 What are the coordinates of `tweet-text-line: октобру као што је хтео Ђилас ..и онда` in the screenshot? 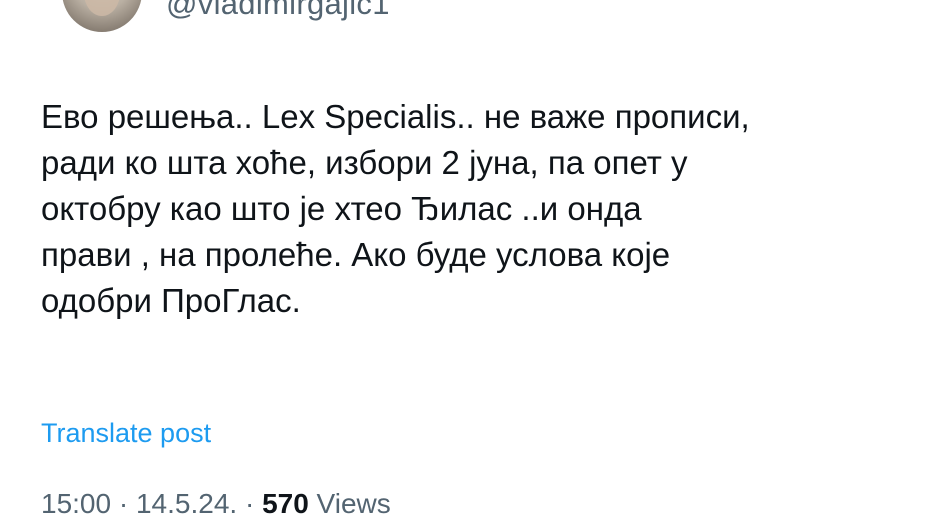 It's located at (341, 208).